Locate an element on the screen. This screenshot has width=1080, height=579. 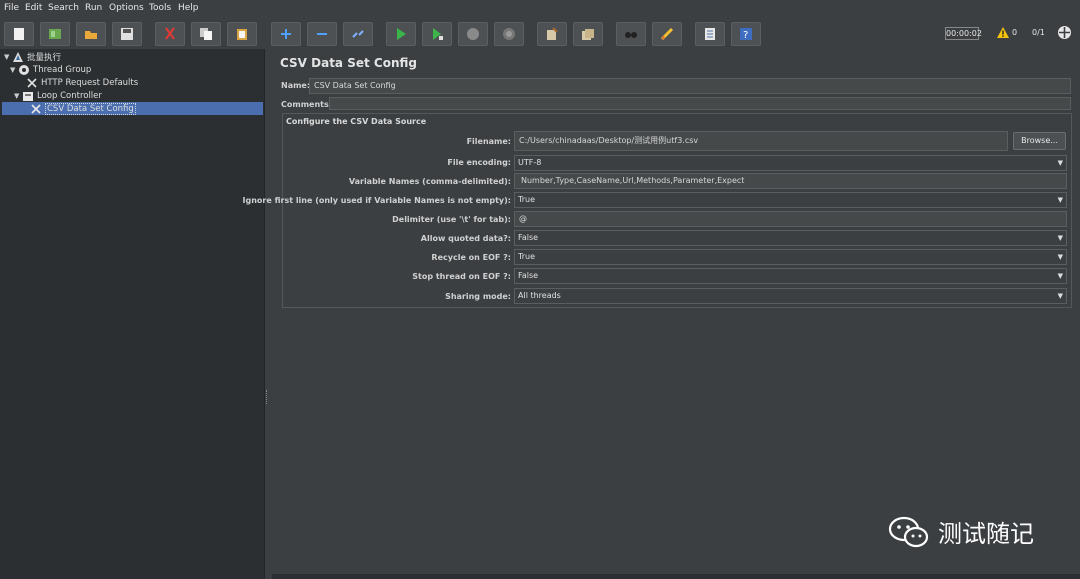
encoding-label: File encoding: is located at coordinates (479, 162).